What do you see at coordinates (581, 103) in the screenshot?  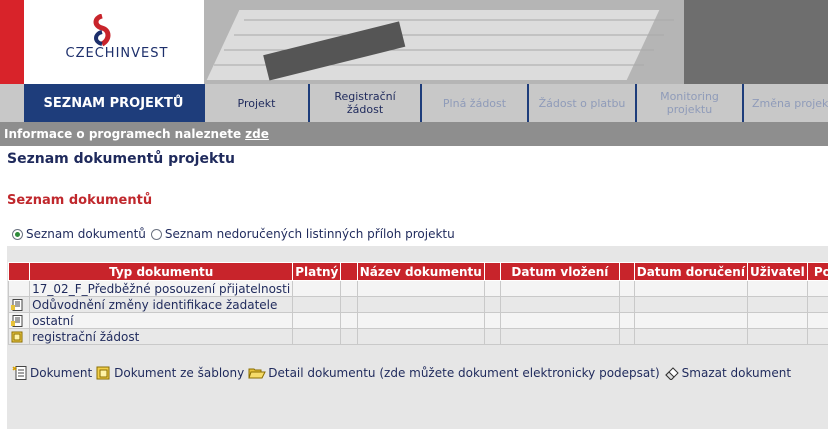 I see `tab-payment-request: Žádost o platbu` at bounding box center [581, 103].